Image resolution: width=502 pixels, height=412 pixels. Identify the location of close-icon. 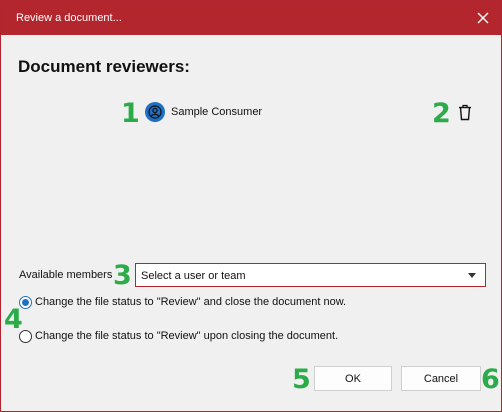
(483, 18).